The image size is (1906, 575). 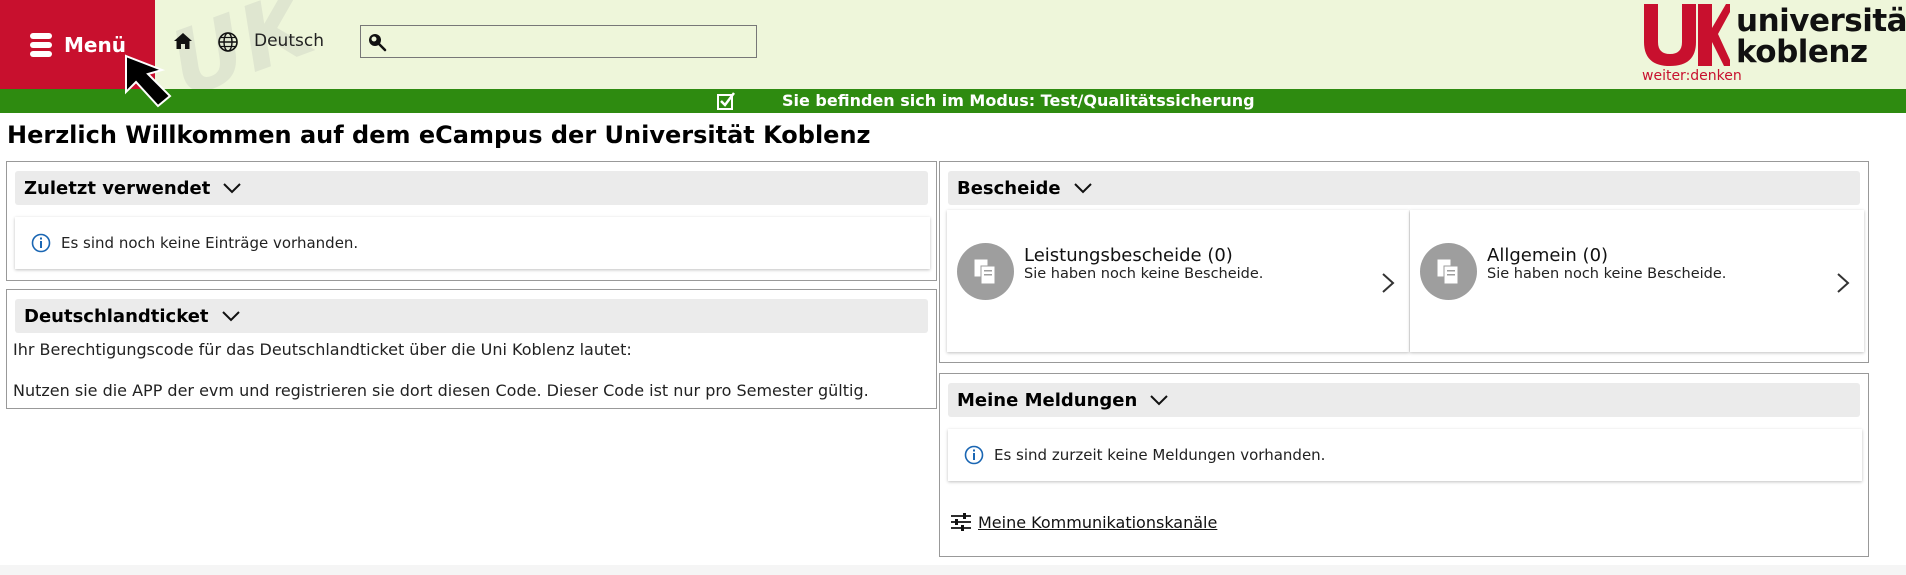 What do you see at coordinates (117, 188) in the screenshot?
I see `recent-panel-title: Zuletzt verwendet` at bounding box center [117, 188].